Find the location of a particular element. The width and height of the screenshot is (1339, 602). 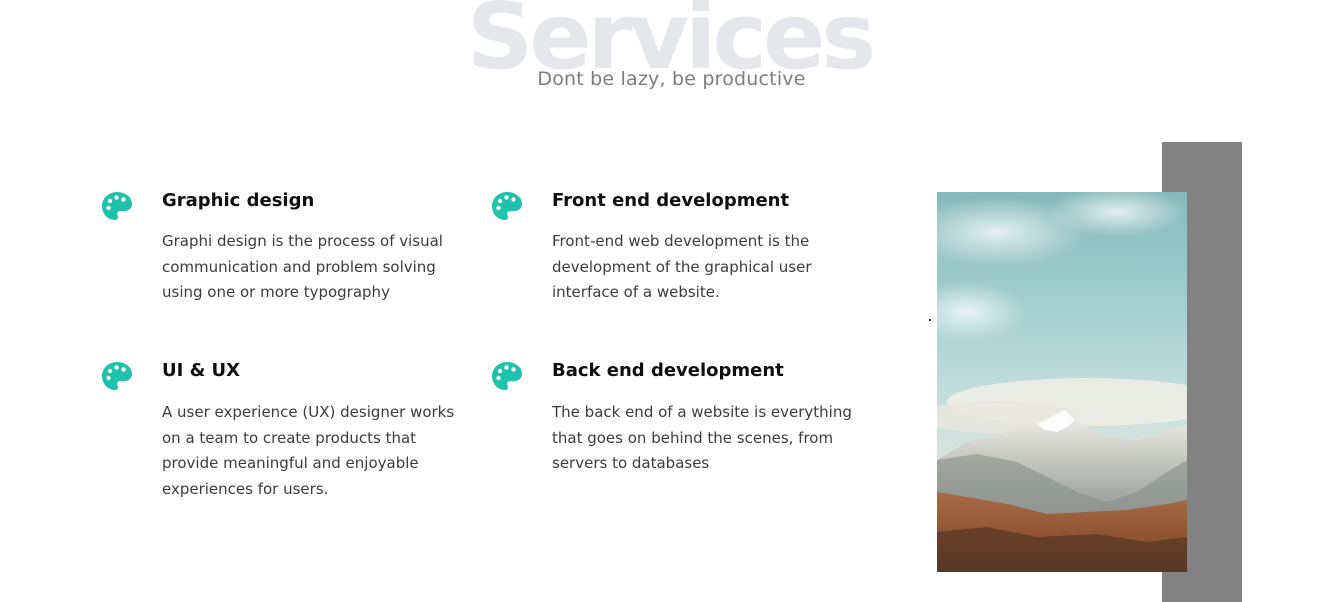

service-title: UI & UX is located at coordinates (201, 370).